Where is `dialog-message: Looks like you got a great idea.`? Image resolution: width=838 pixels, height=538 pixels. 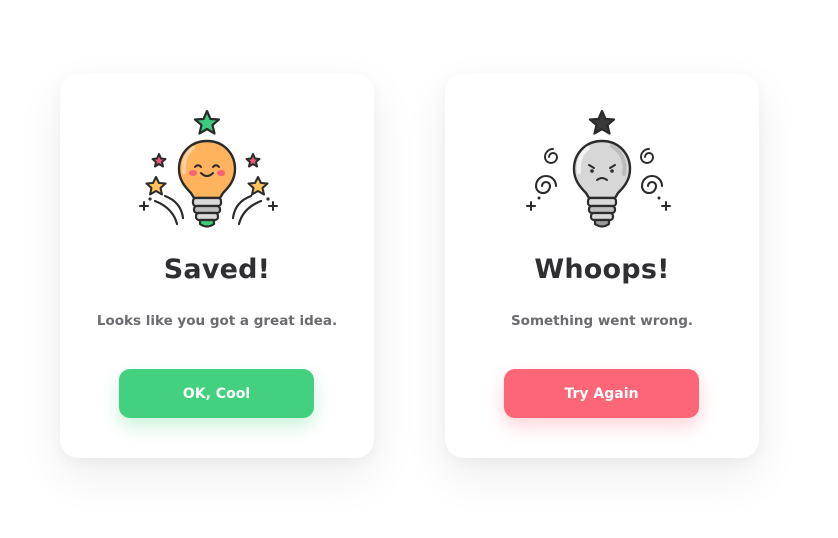
dialog-message: Looks like you got a great idea. is located at coordinates (217, 321).